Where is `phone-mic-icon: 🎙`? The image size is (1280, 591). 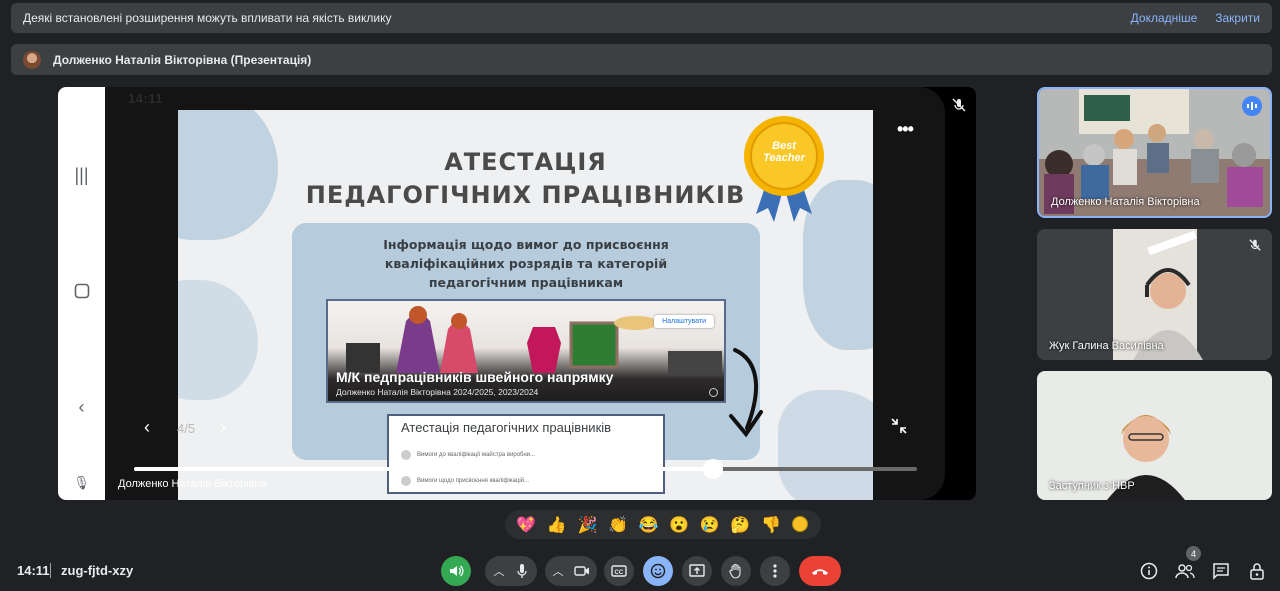
phone-mic-icon: 🎙 is located at coordinates (81, 482).